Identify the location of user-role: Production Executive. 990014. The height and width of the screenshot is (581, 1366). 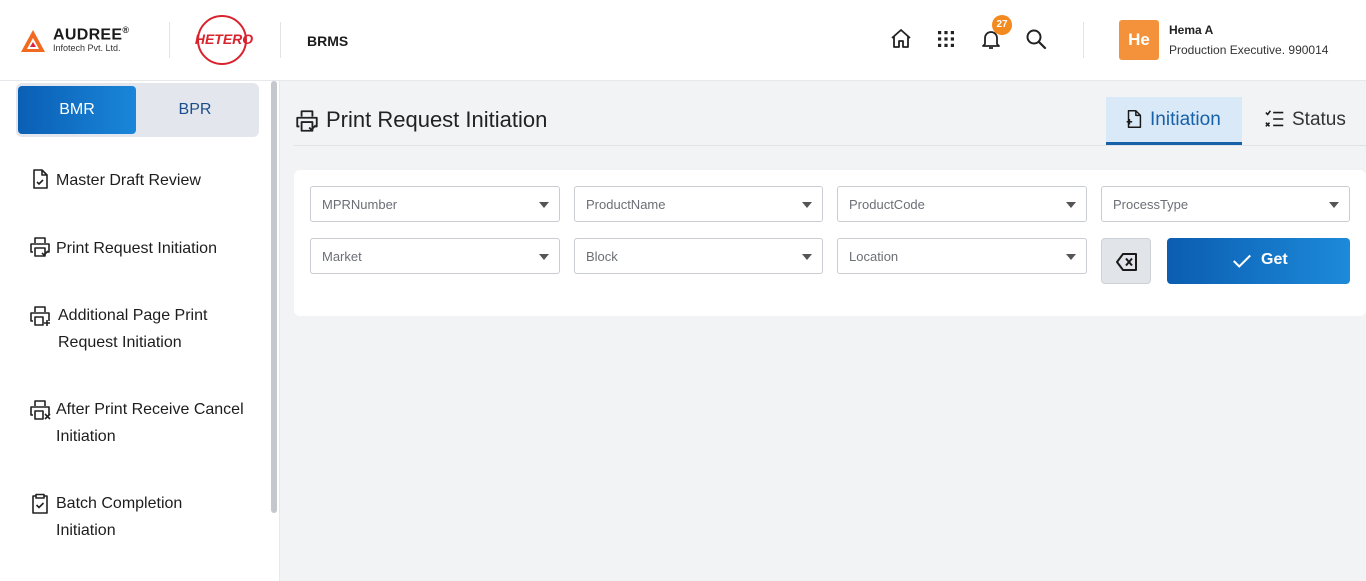
(1249, 50).